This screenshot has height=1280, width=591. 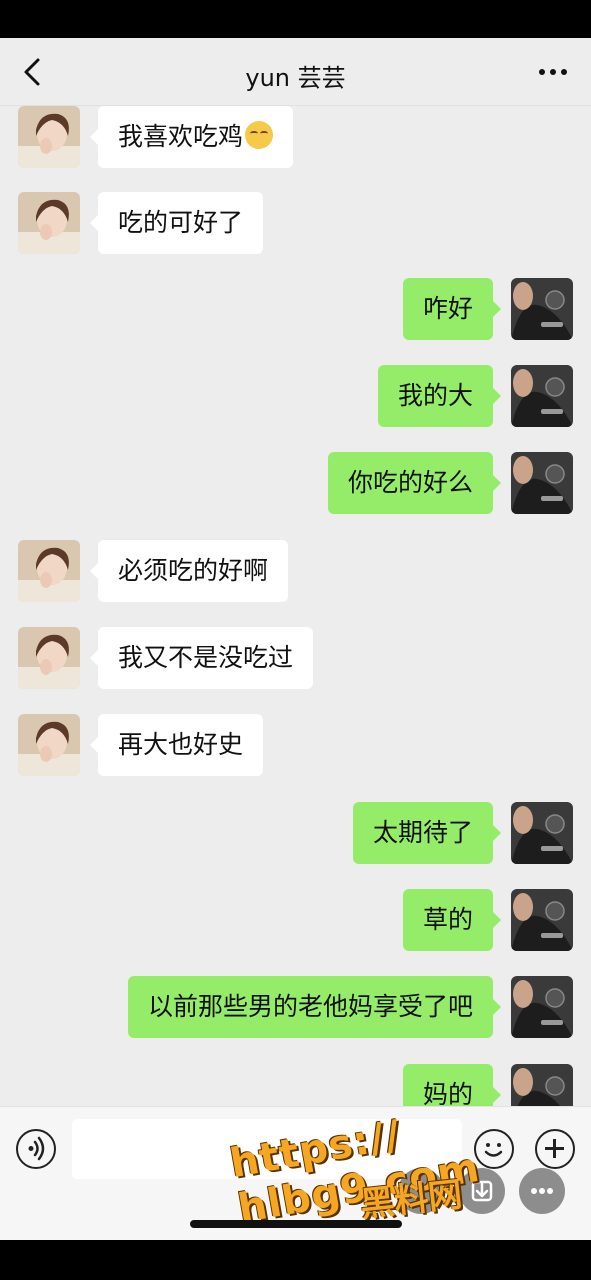 I want to click on message-row: 我喜欢吃鸡, so click(x=295, y=137).